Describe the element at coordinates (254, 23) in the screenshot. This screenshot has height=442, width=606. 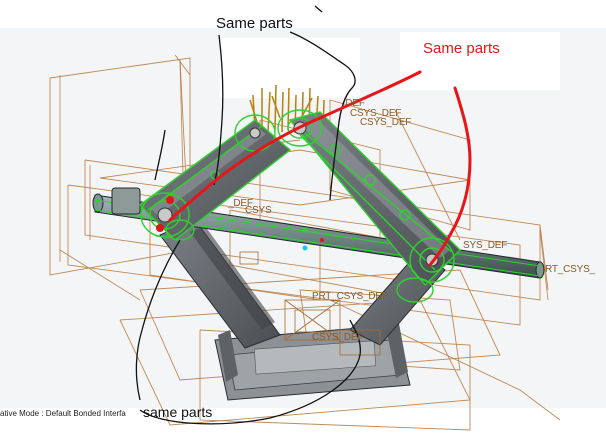
I see `annotation-label-top: Same parts` at that location.